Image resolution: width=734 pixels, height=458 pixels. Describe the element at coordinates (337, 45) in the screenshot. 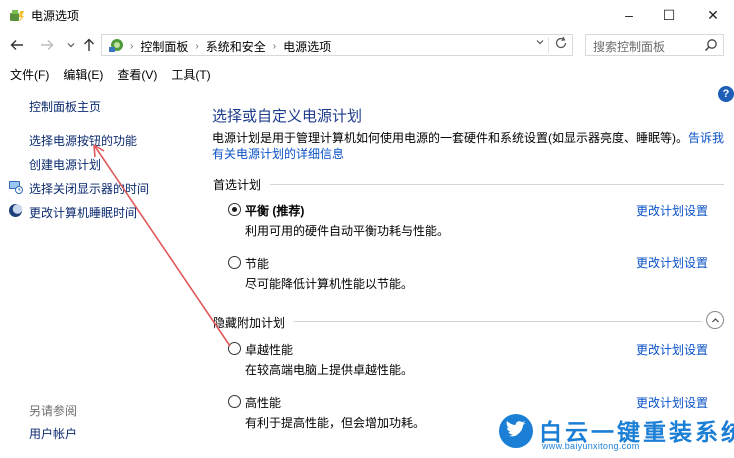

I see `address-bar: › 控制面板 › 系统和安全 › 电源选项` at that location.